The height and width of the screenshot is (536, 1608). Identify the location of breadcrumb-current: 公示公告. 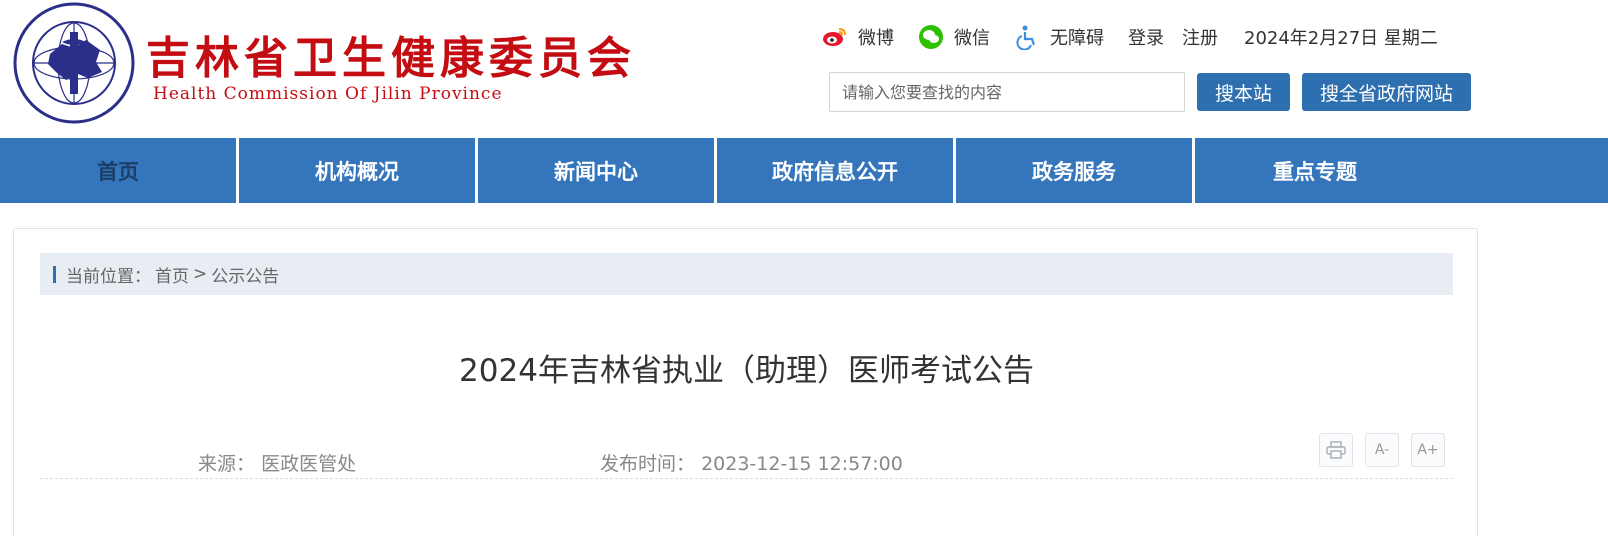
(245, 274).